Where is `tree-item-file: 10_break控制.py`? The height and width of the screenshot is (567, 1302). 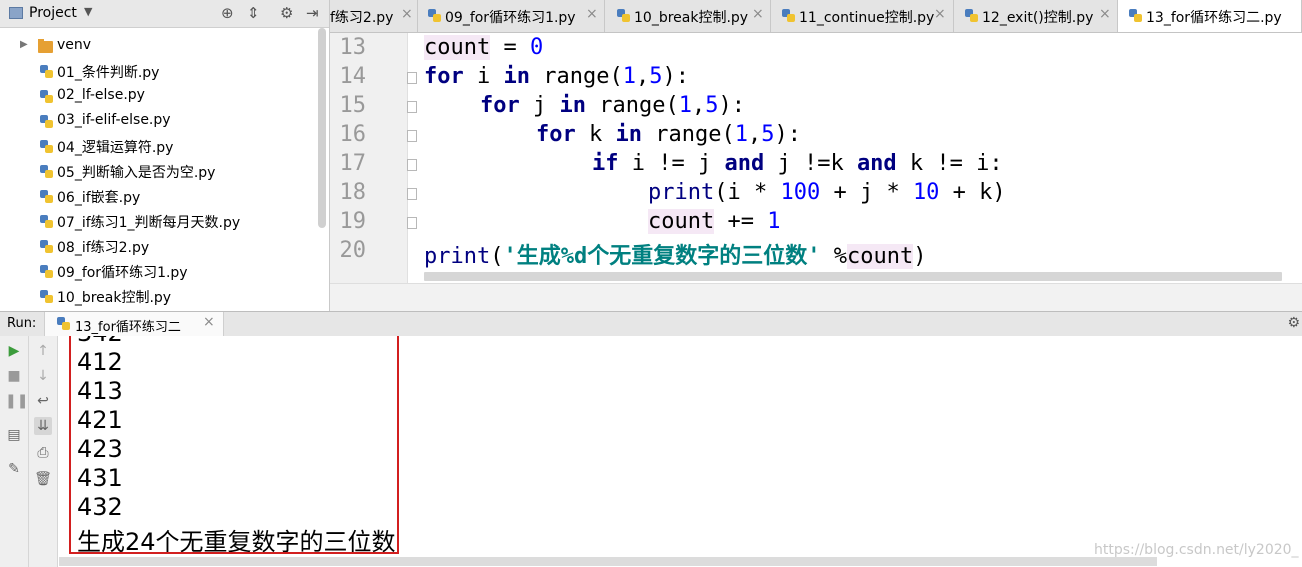
tree-item-file: 10_break控制.py is located at coordinates (159, 296).